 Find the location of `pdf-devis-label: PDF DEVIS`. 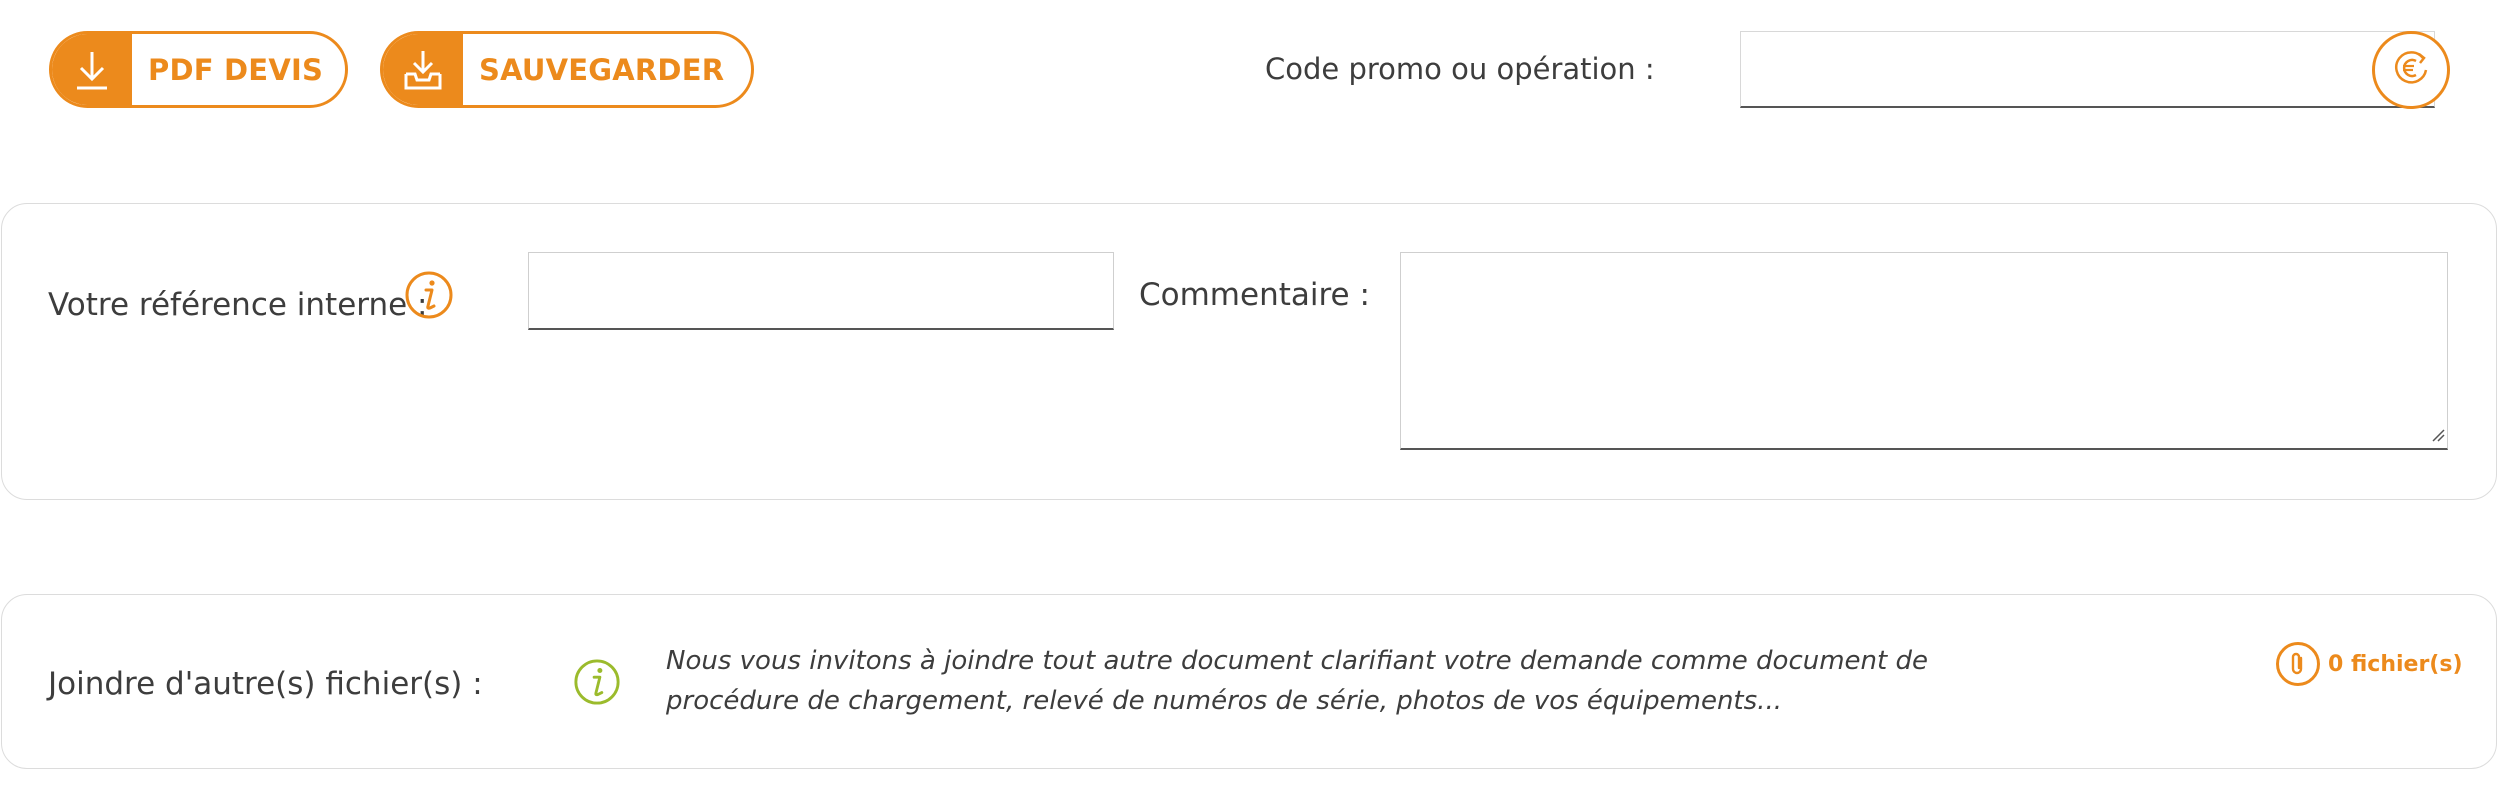

pdf-devis-label: PDF DEVIS is located at coordinates (236, 69).